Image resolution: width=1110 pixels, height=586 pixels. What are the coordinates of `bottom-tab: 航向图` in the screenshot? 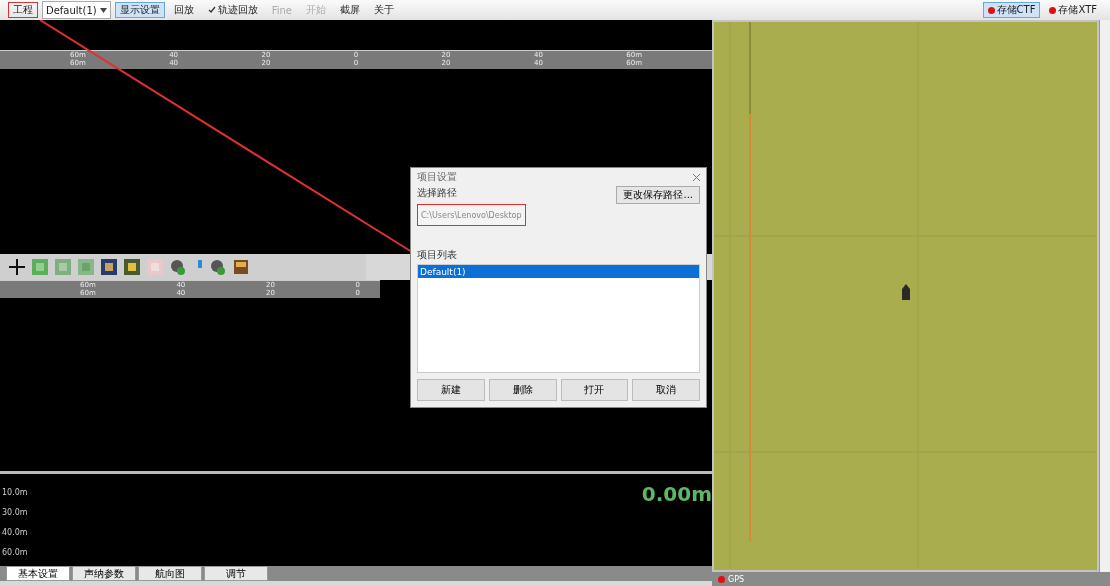 It's located at (170, 573).